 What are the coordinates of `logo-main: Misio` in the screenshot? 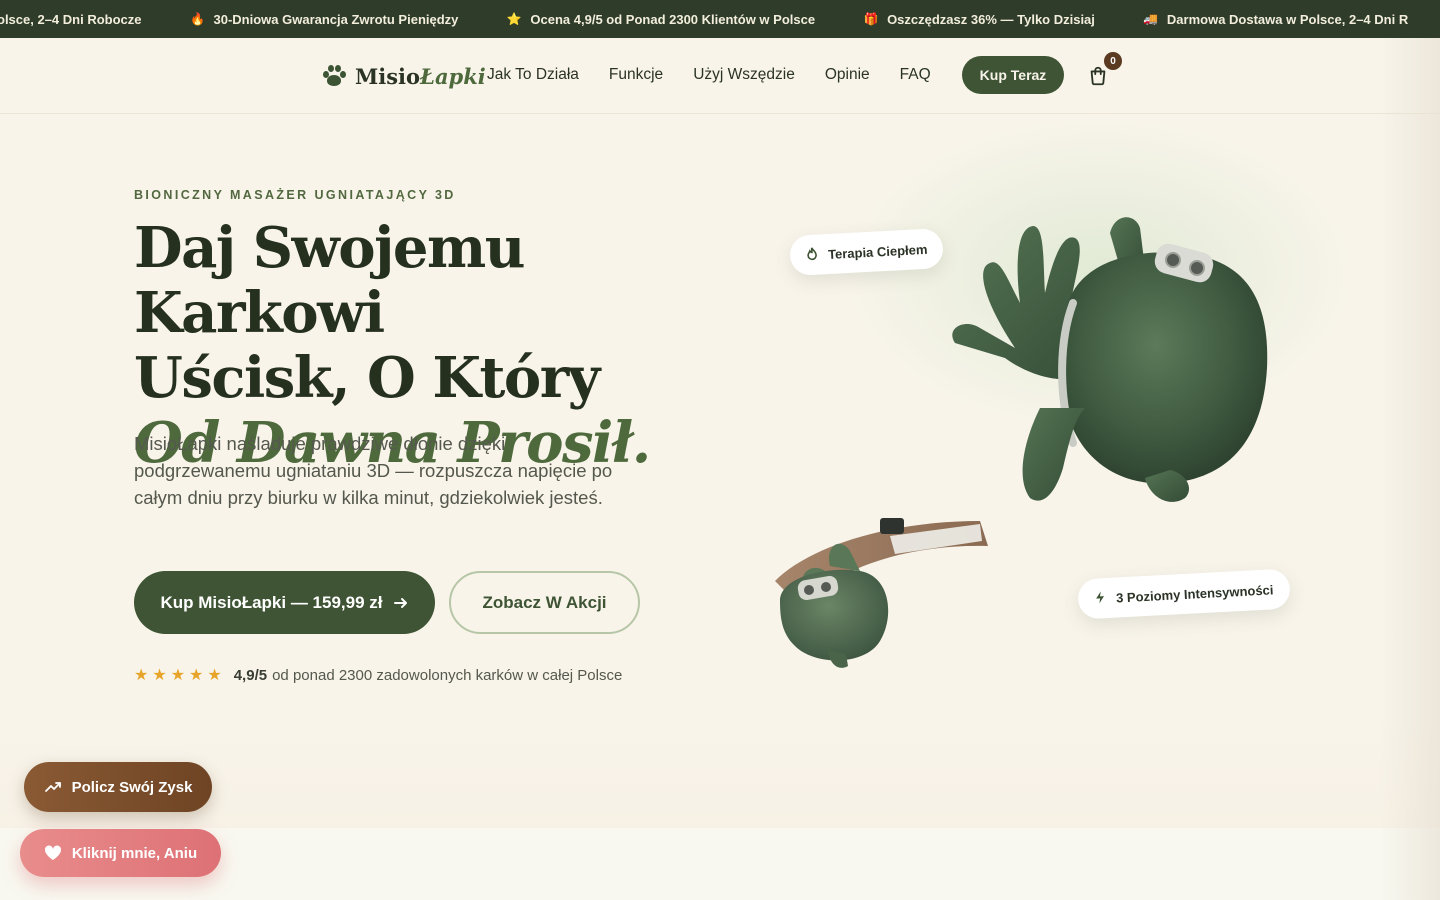 It's located at (388, 76).